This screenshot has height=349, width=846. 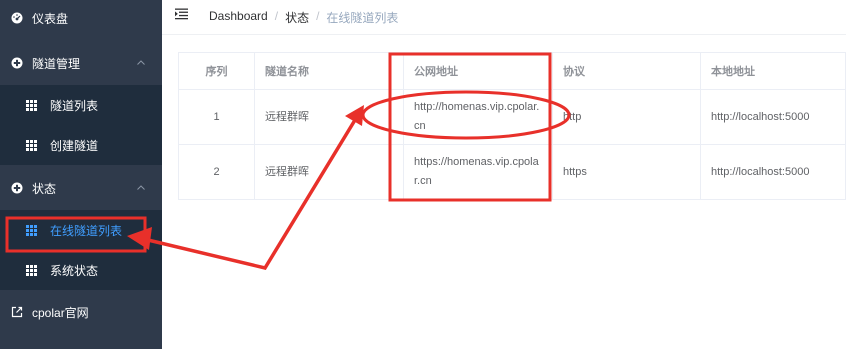 What do you see at coordinates (478, 172) in the screenshot?
I see `cell-public-url: https://homenas.vip.cpolar.cn` at bounding box center [478, 172].